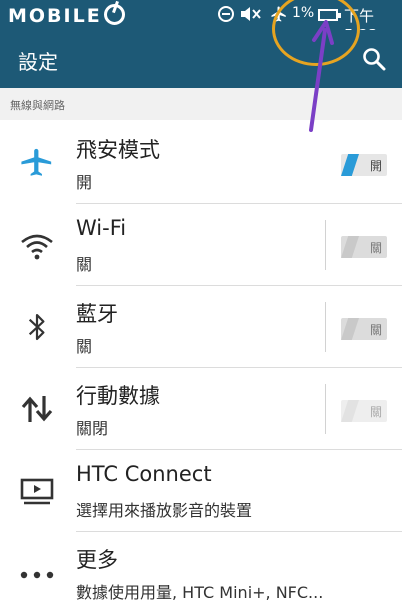 This screenshot has height=614, width=402. What do you see at coordinates (201, 104) in the screenshot?
I see `section-header: 無線與網路` at bounding box center [201, 104].